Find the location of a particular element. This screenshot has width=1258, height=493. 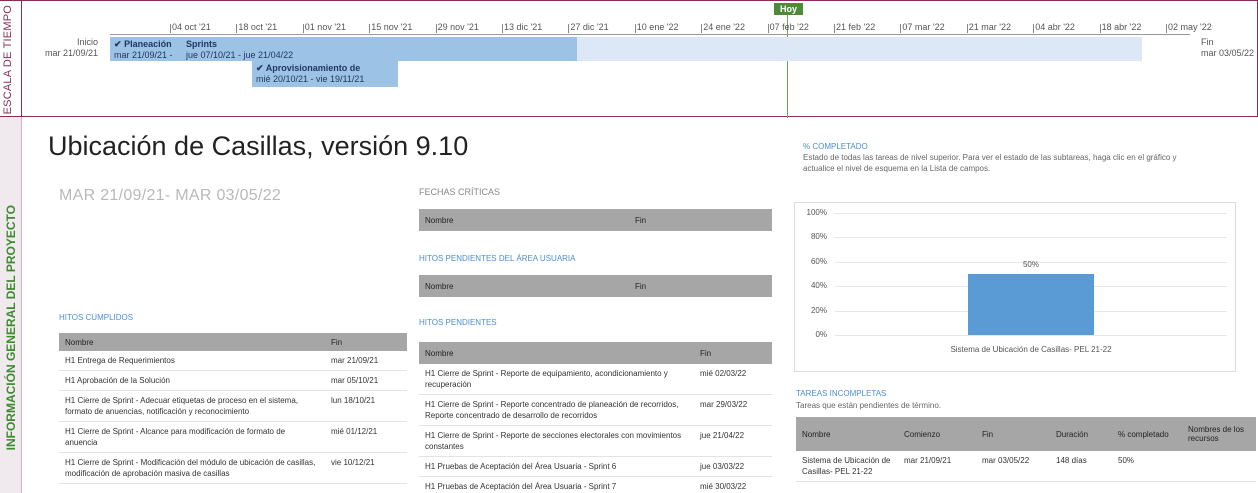

column-header-recursos: Nombres de los recursos is located at coordinates (1219, 434).